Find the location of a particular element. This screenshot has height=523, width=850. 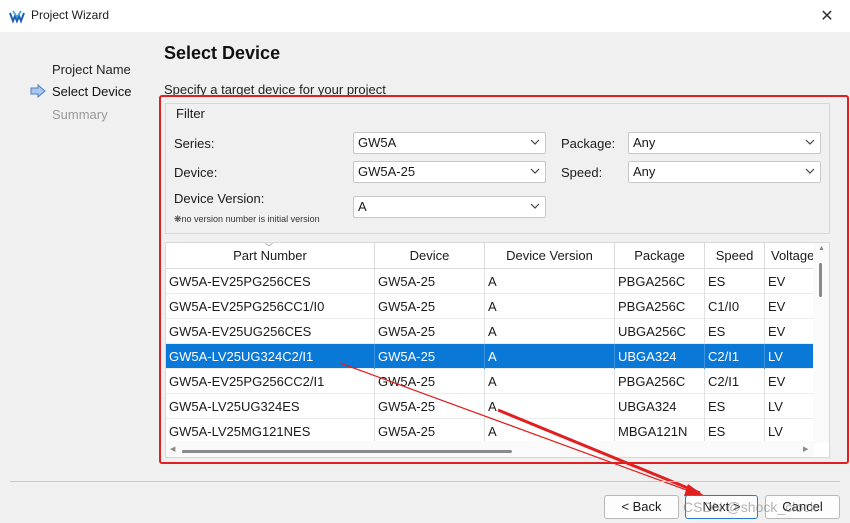

cell-part-number: GW5A-EV25PG256CES is located at coordinates (270, 281).